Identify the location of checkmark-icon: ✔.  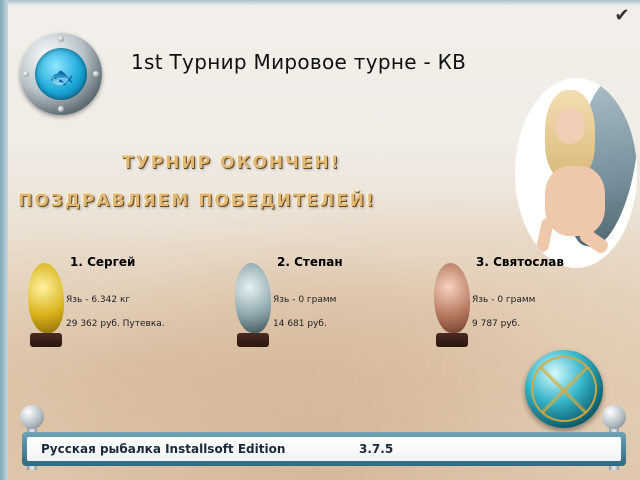
(622, 16).